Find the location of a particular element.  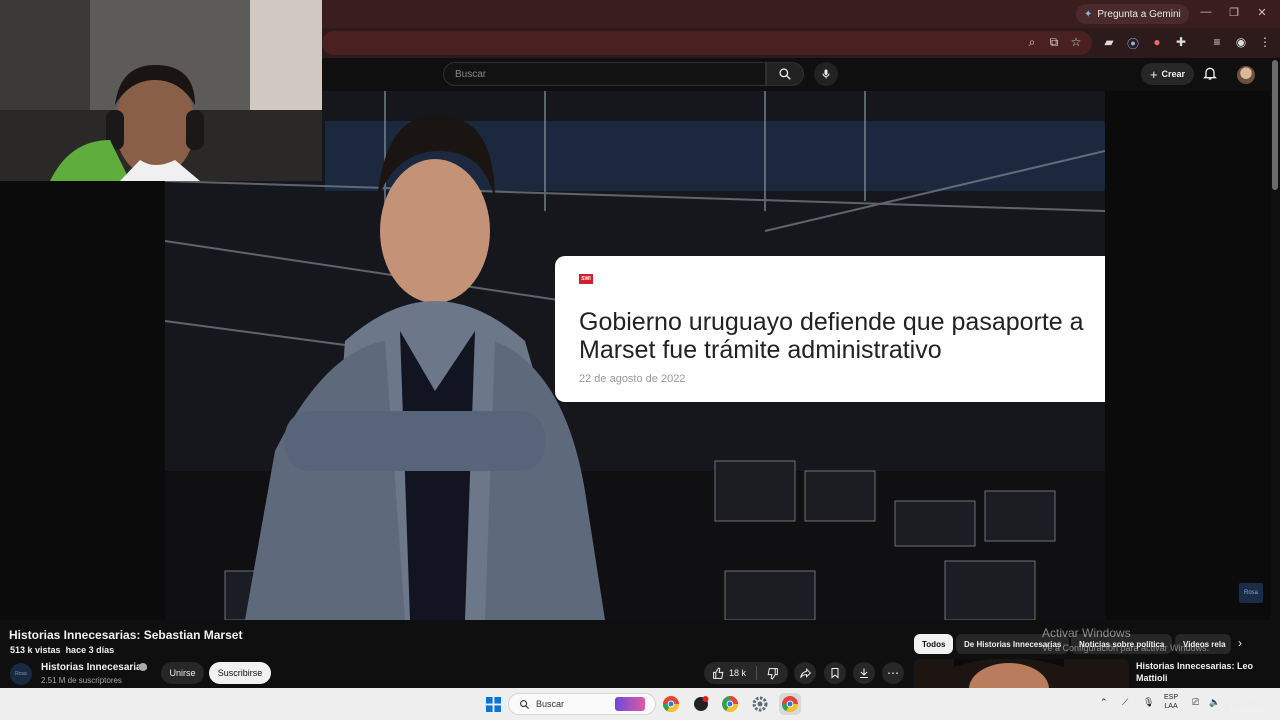

taskbar-search-label: Buscar is located at coordinates (550, 704).